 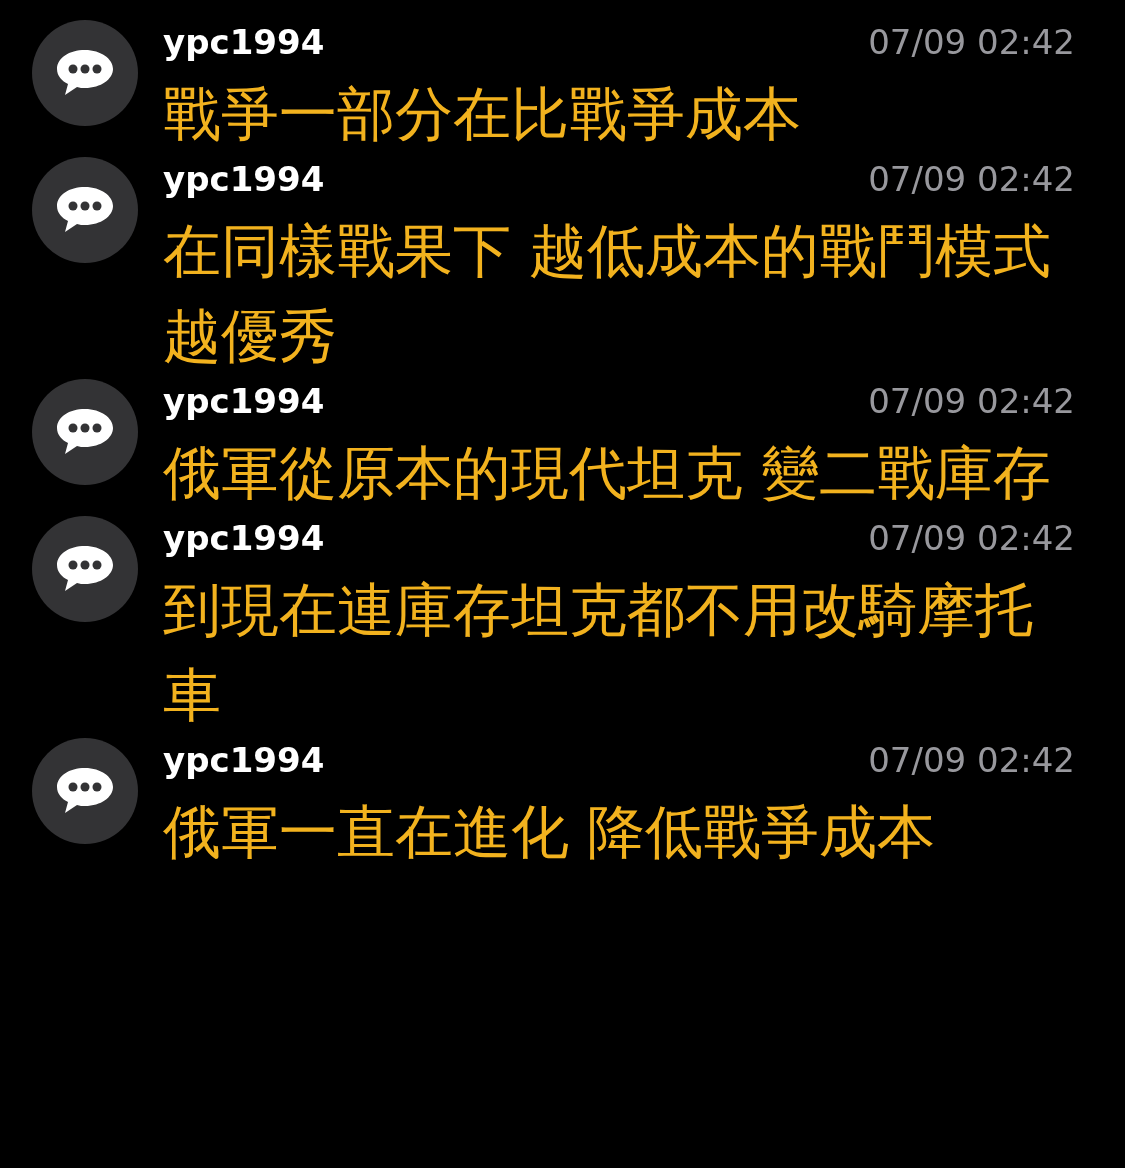 What do you see at coordinates (482, 114) in the screenshot?
I see `comment-text: 戰爭一部分在比戰爭成本` at bounding box center [482, 114].